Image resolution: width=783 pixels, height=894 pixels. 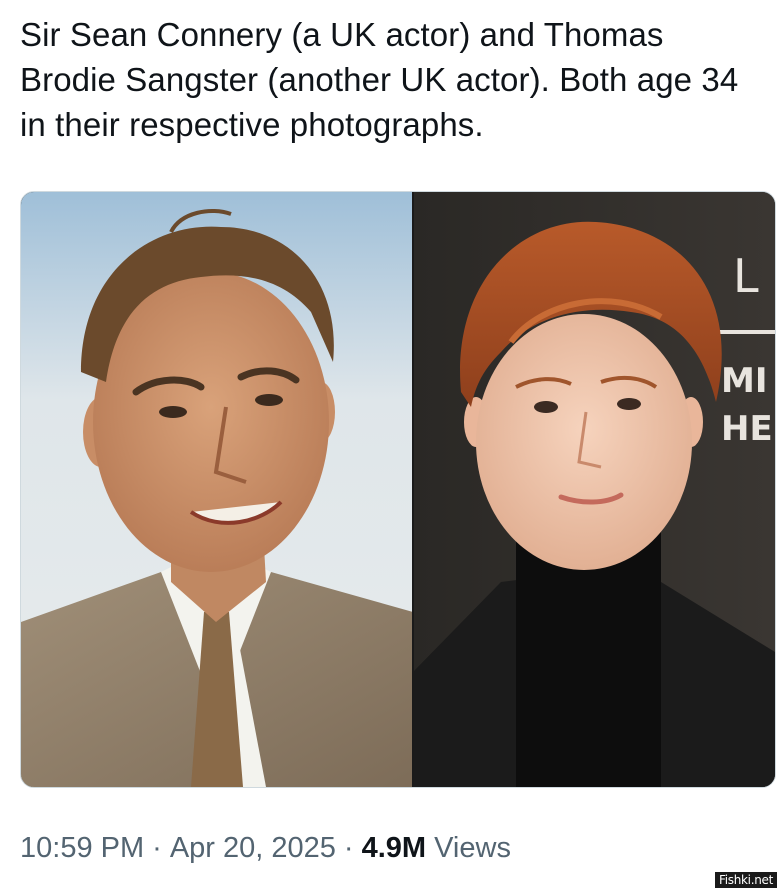 What do you see at coordinates (747, 429) in the screenshot?
I see `backdrop-letter-3: HE` at bounding box center [747, 429].